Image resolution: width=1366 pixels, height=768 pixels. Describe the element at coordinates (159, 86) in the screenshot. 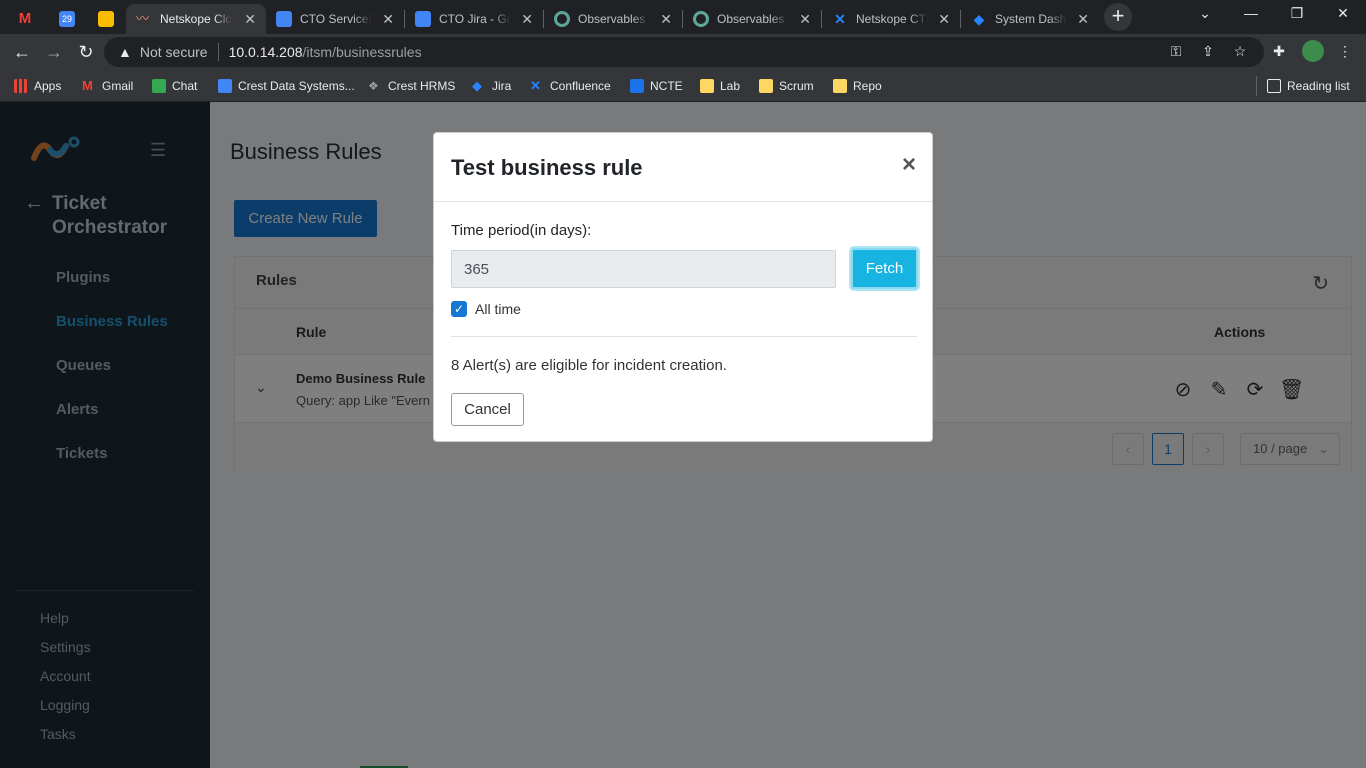

I see `chat-icon` at that location.